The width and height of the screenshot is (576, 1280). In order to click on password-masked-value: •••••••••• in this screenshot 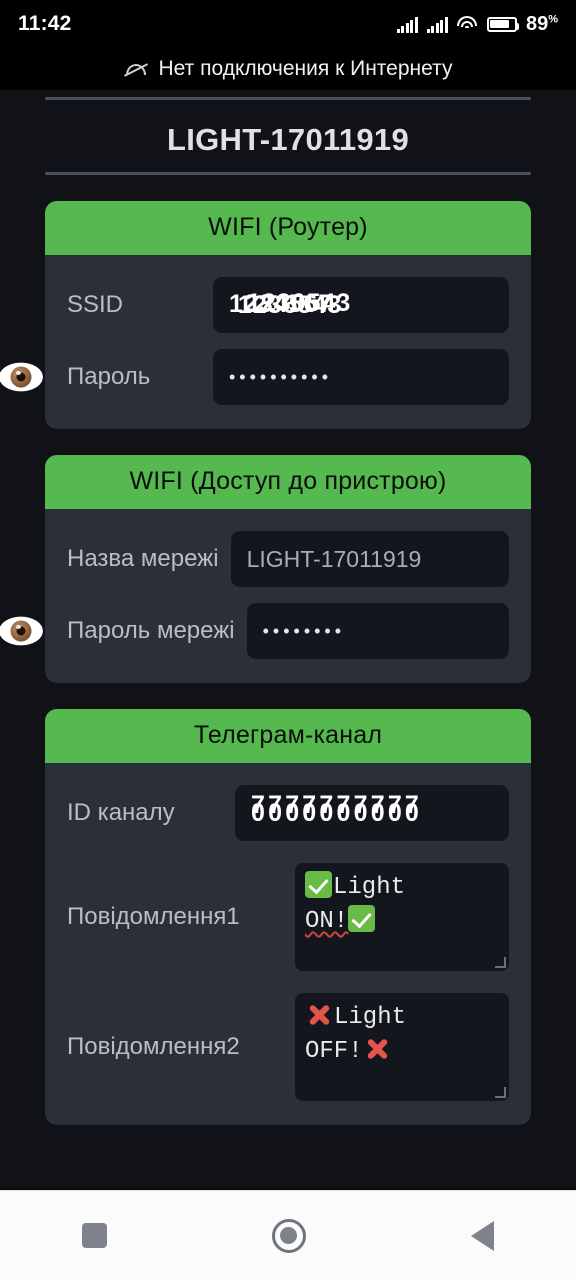, I will do `click(281, 376)`.